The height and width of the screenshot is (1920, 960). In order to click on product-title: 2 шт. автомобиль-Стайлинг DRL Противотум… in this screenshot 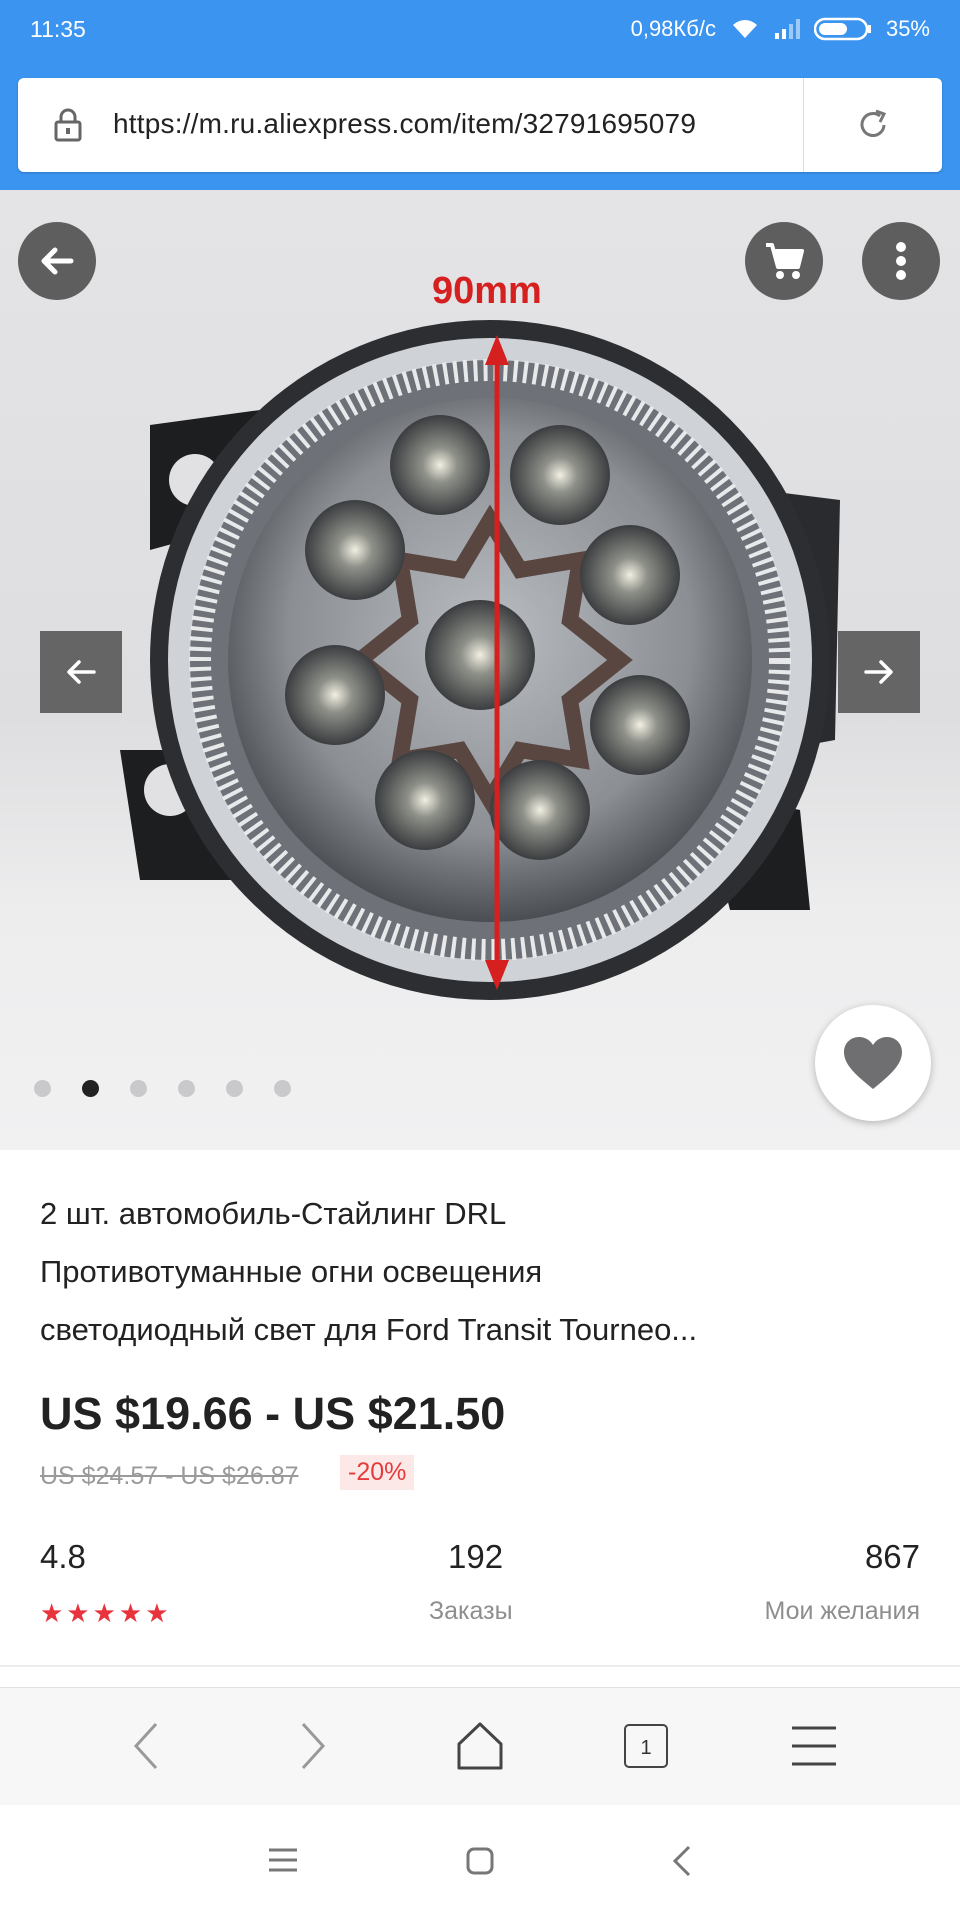, I will do `click(480, 1272)`.